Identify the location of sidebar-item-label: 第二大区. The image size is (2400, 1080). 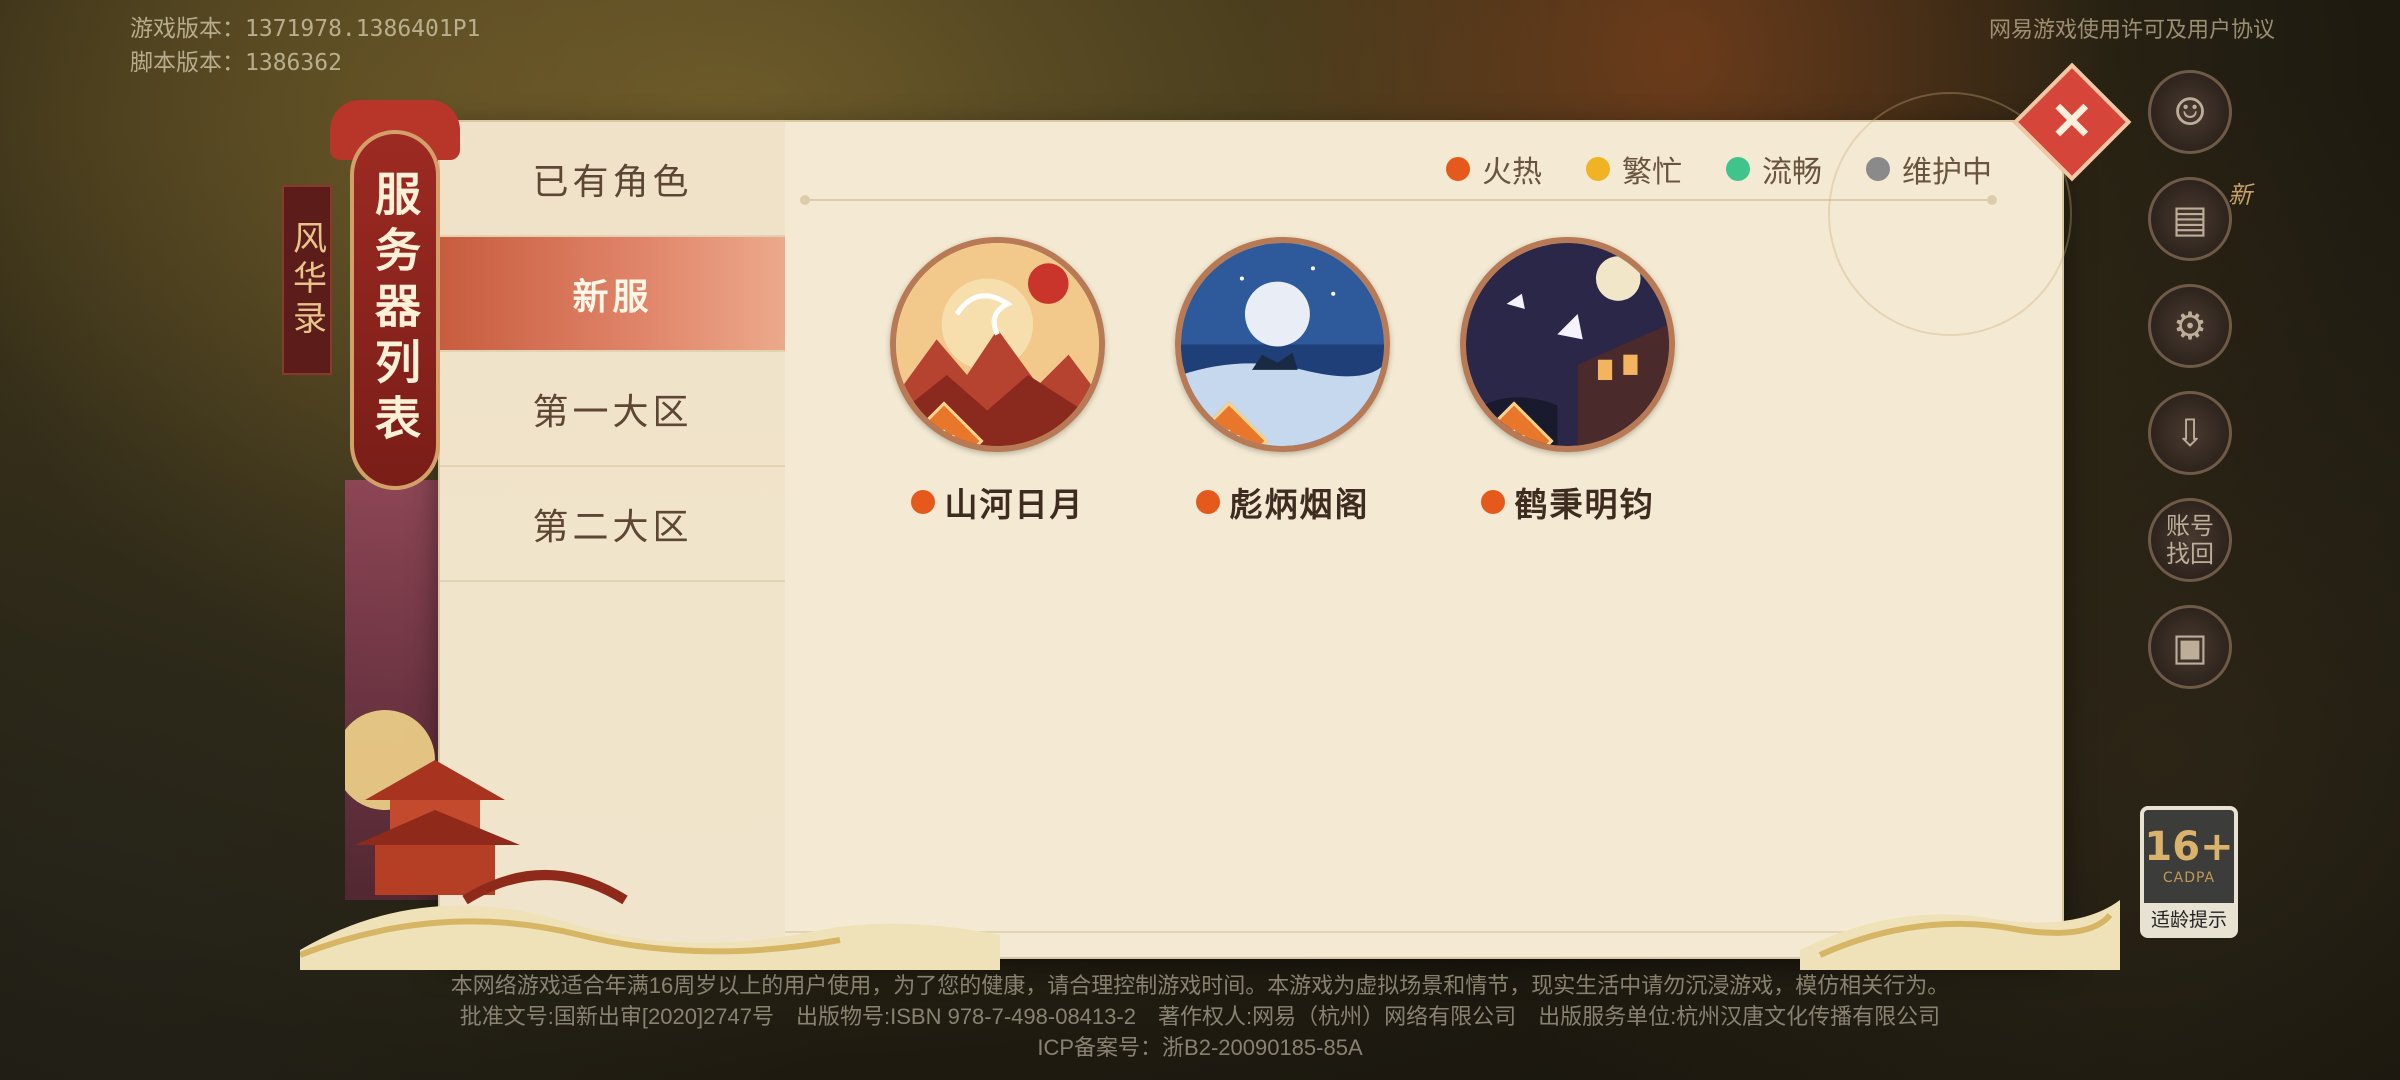
(612, 527).